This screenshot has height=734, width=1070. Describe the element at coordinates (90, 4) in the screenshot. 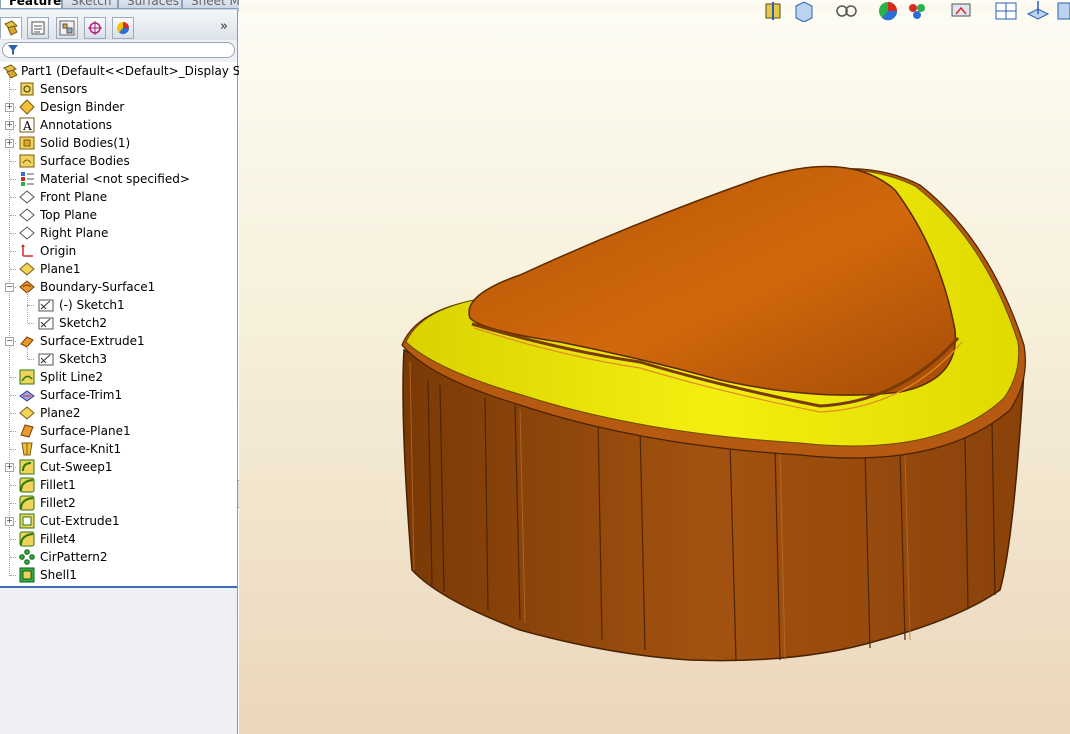

I see `command-tab-sketch: Sketch` at that location.